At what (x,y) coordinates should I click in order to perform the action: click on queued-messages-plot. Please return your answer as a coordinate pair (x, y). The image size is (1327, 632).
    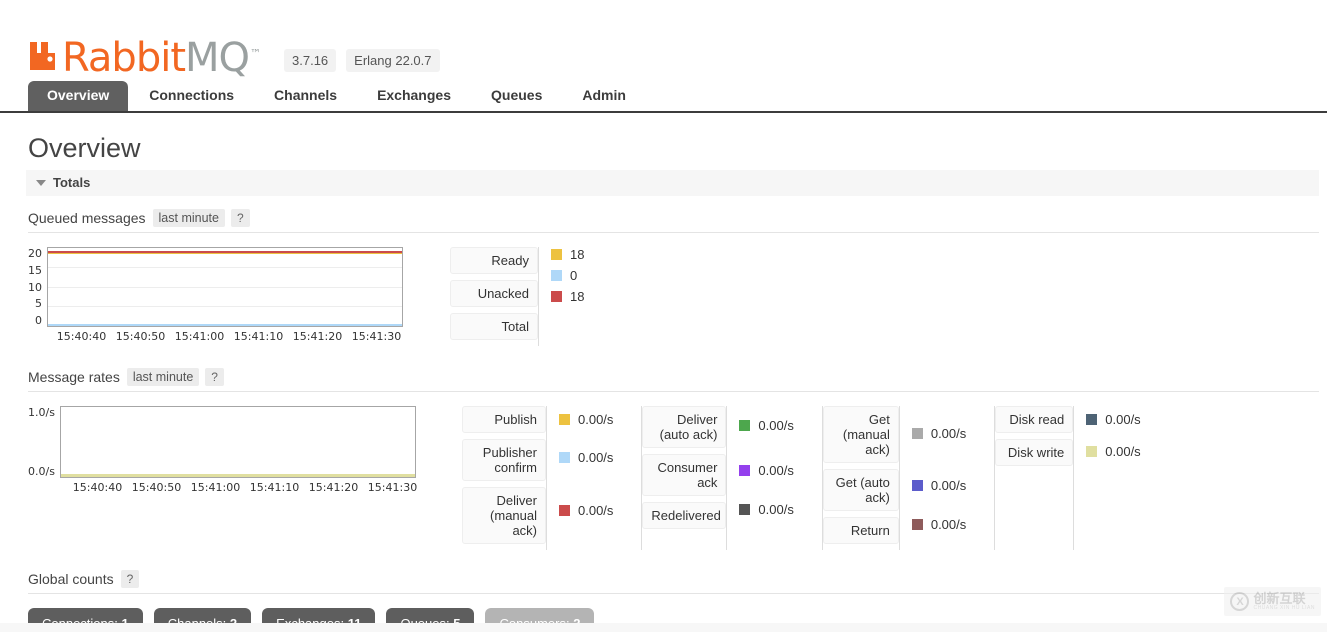
    Looking at the image, I should click on (225, 287).